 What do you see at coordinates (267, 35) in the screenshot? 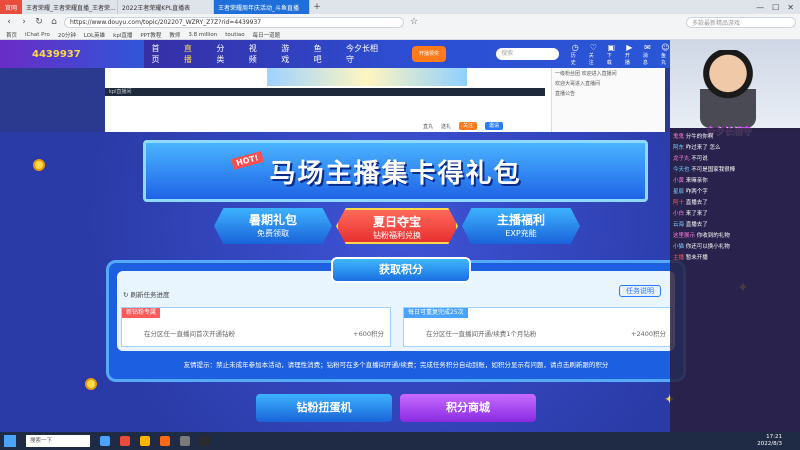
I see `bookmark-item: 每日一道题` at bounding box center [267, 35].